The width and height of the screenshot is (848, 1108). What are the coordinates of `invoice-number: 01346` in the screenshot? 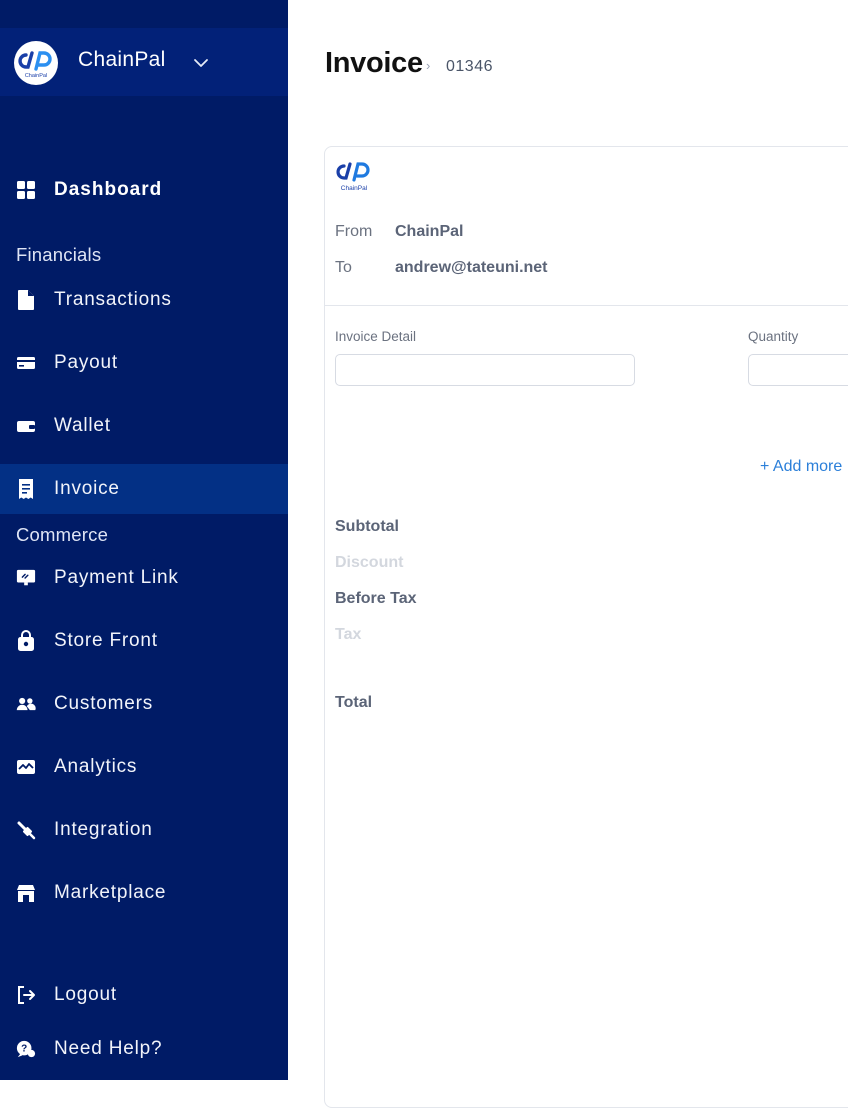 It's located at (469, 66).